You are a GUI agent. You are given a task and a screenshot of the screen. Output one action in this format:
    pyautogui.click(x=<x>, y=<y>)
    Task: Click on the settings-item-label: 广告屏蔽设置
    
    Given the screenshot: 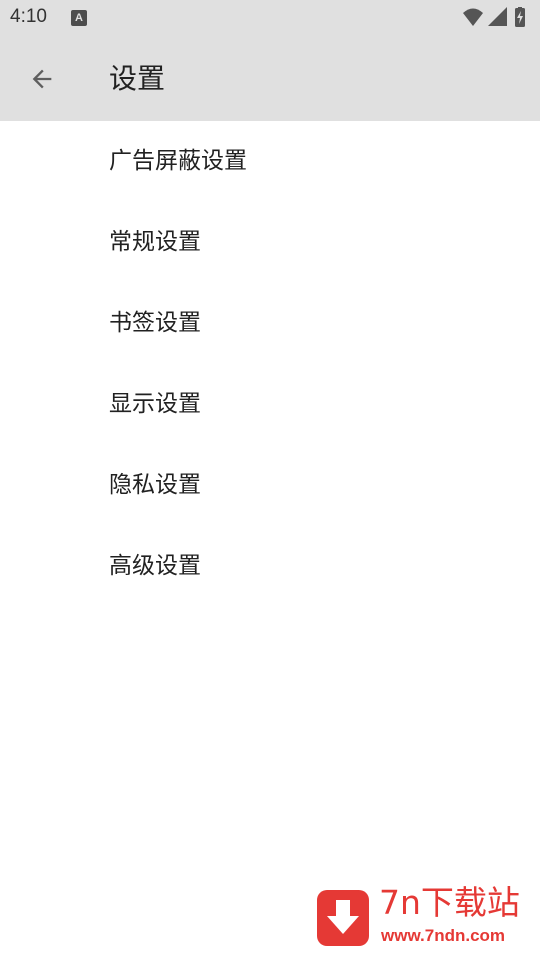 What is the action you would take?
    pyautogui.click(x=178, y=161)
    